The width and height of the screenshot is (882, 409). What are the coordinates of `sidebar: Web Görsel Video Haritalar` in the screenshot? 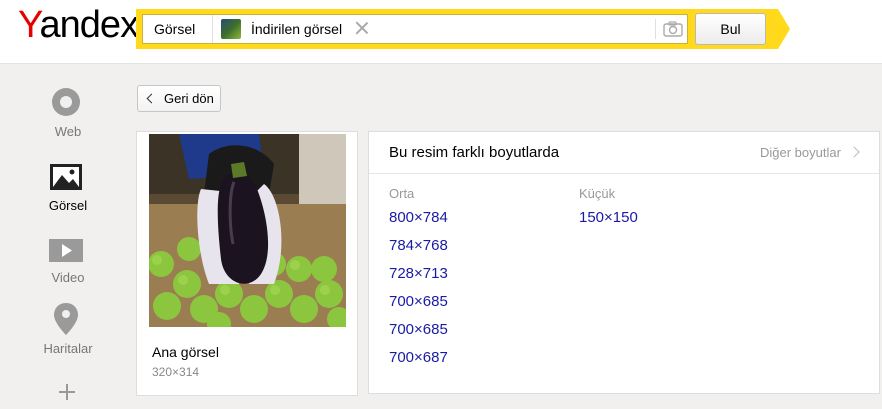 It's located at (68, 237).